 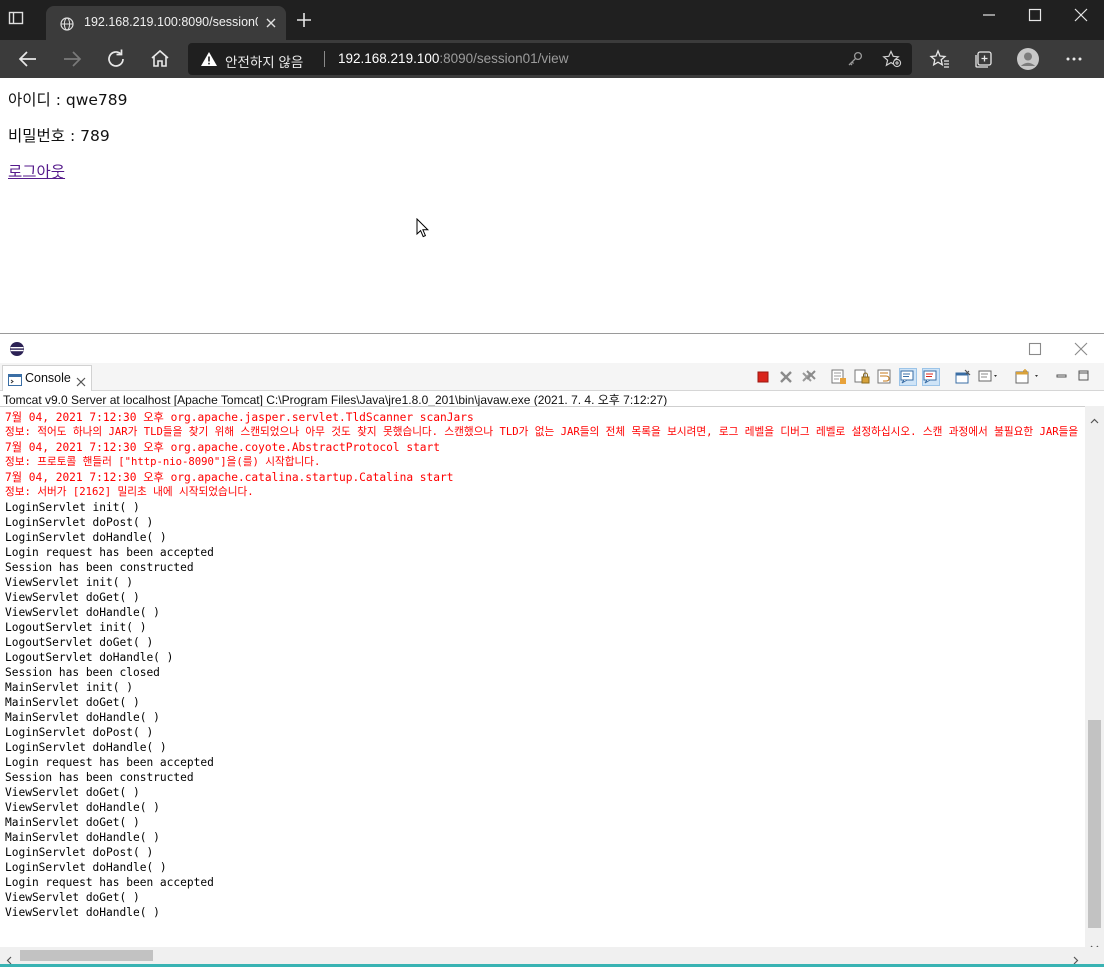 I want to click on console-icon, so click(x=15, y=381).